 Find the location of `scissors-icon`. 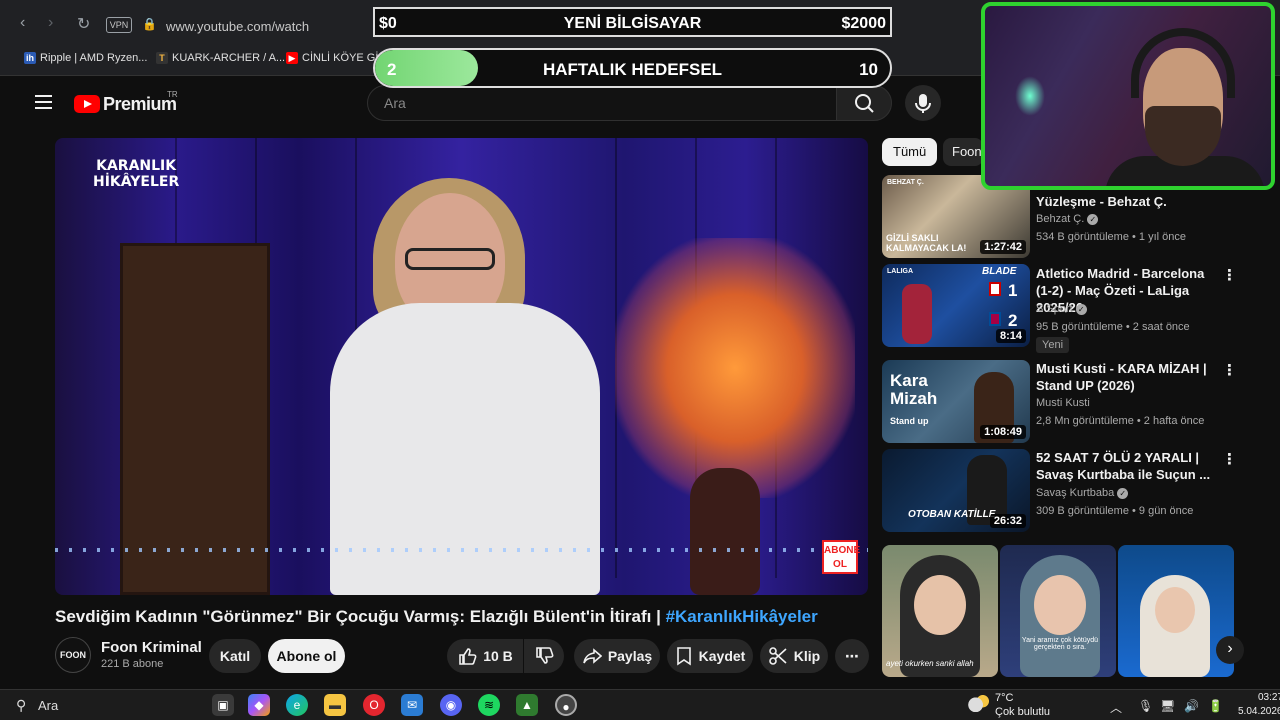

scissors-icon is located at coordinates (777, 656).